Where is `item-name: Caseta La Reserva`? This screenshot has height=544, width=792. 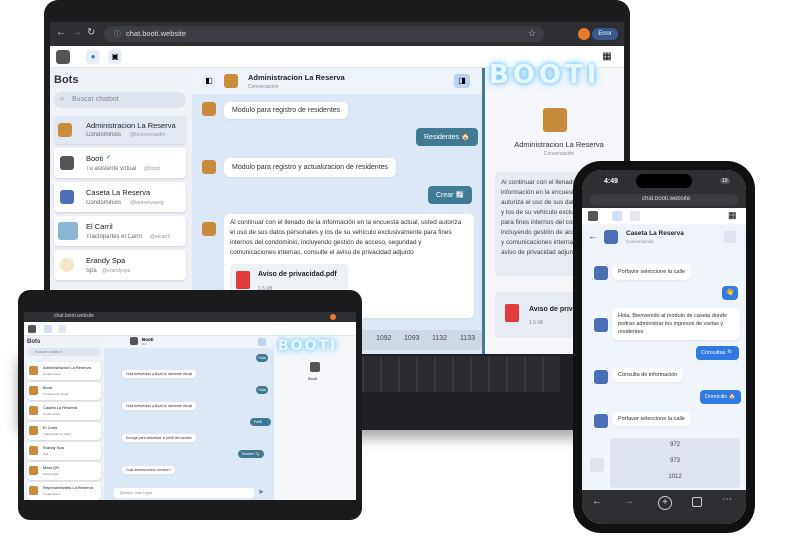 item-name: Caseta La Reserva is located at coordinates (60, 407).